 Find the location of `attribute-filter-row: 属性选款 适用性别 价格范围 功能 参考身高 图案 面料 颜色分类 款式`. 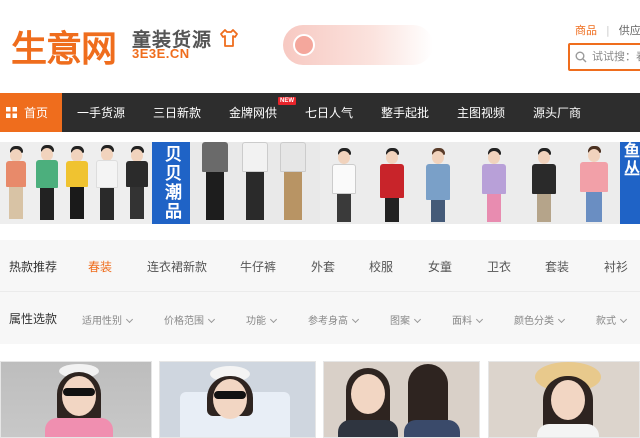

attribute-filter-row: 属性选款 适用性别 价格范围 功能 参考身高 图案 面料 颜色分类 款式 is located at coordinates (320, 318).